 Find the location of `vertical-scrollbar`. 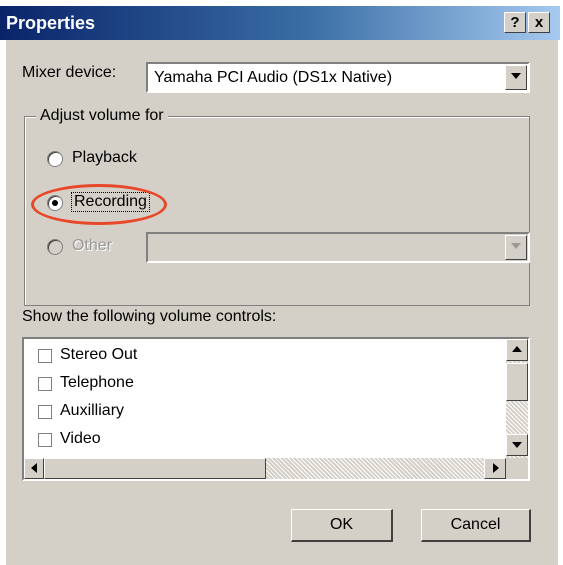

vertical-scrollbar is located at coordinates (517, 398).